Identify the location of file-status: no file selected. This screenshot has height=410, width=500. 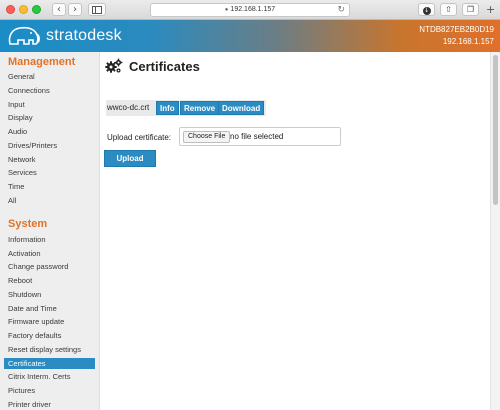
(257, 136).